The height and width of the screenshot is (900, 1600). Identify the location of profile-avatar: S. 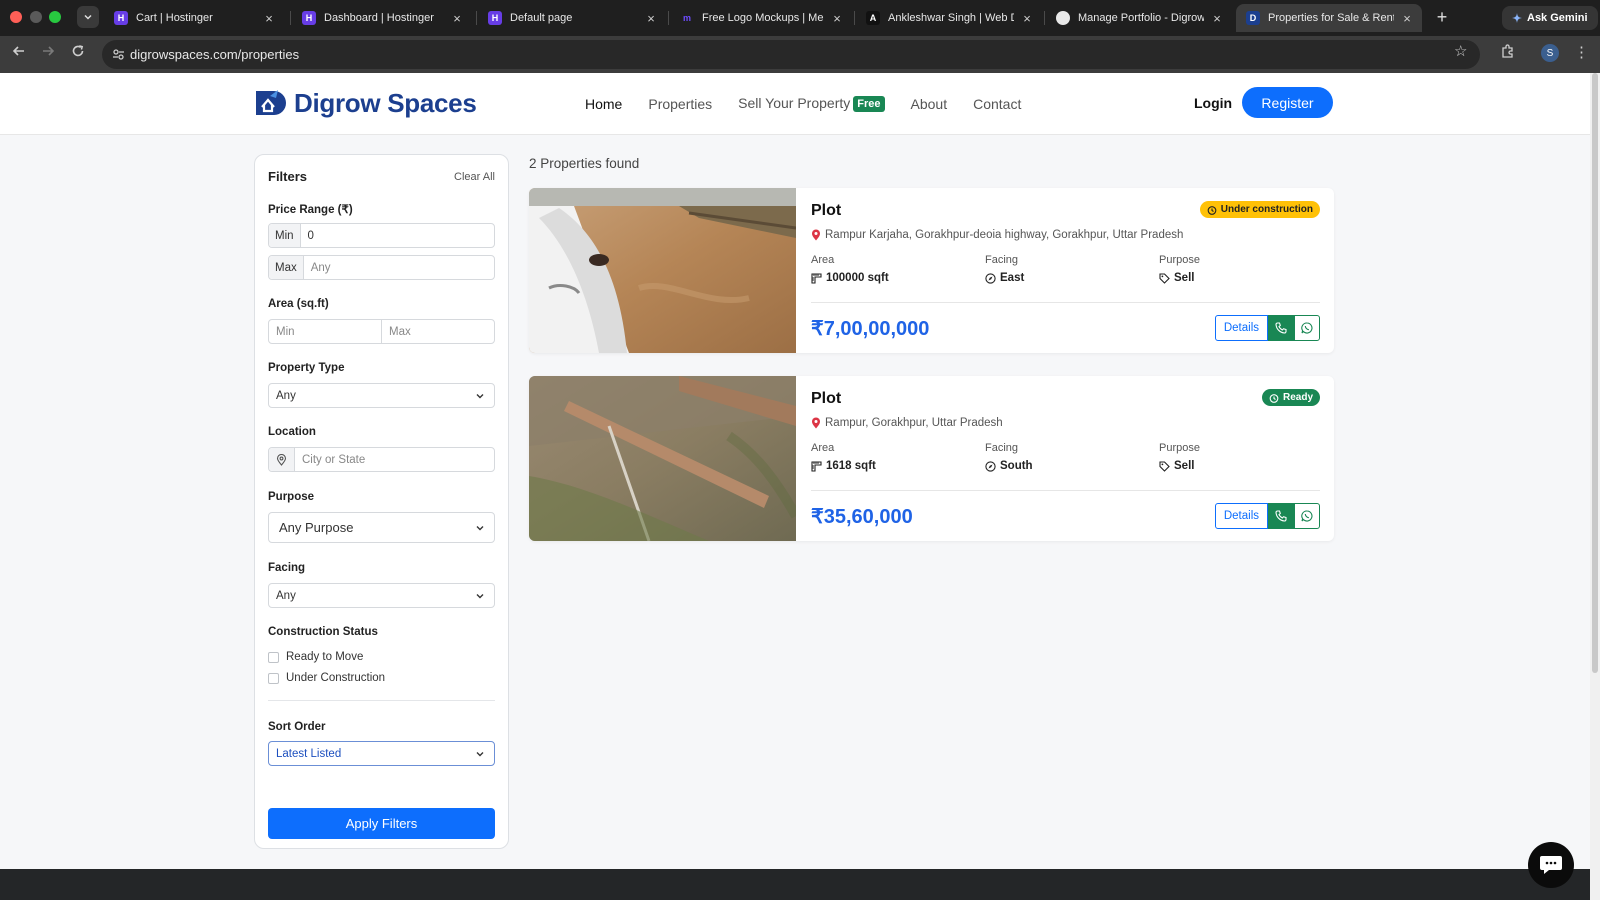
(1550, 53).